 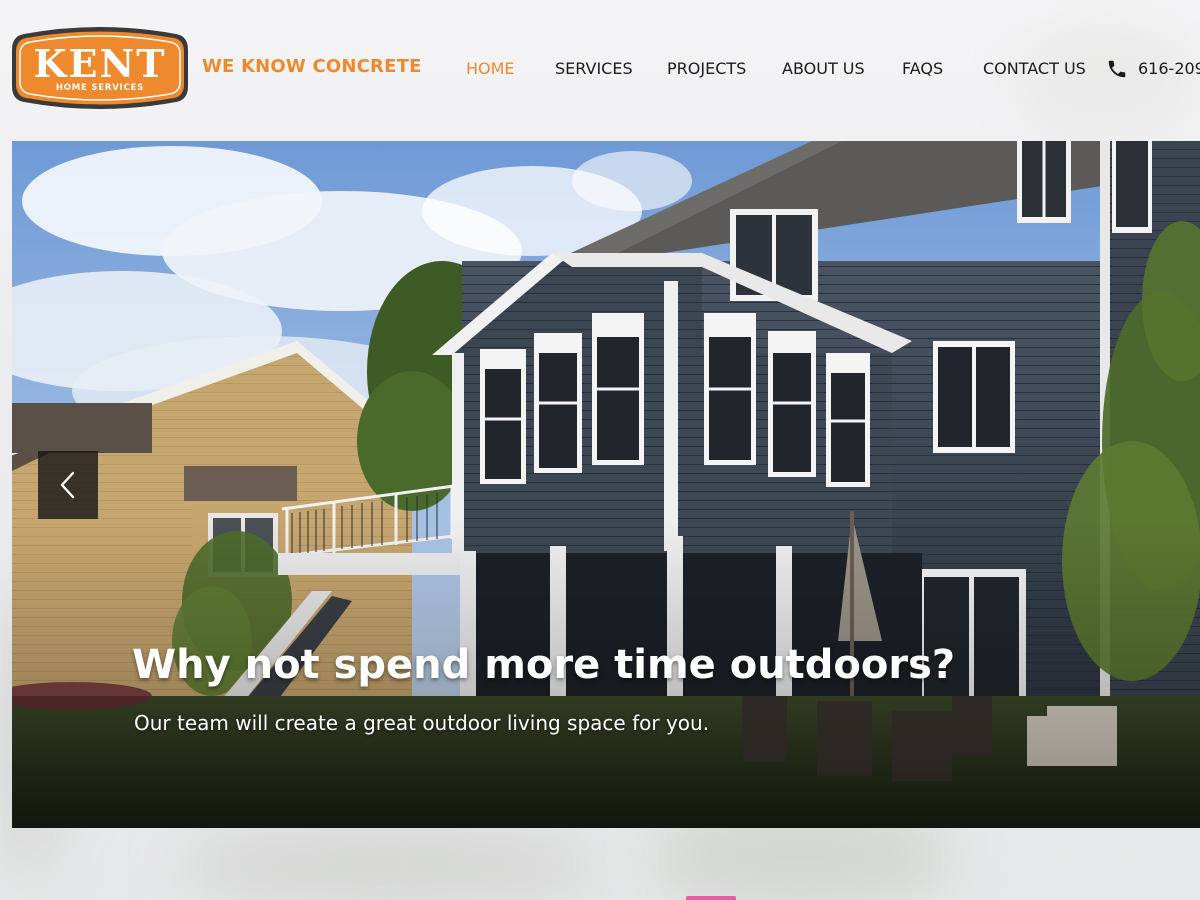 What do you see at coordinates (100, 88) in the screenshot?
I see `logo-subtext: HOME SERVICES` at bounding box center [100, 88].